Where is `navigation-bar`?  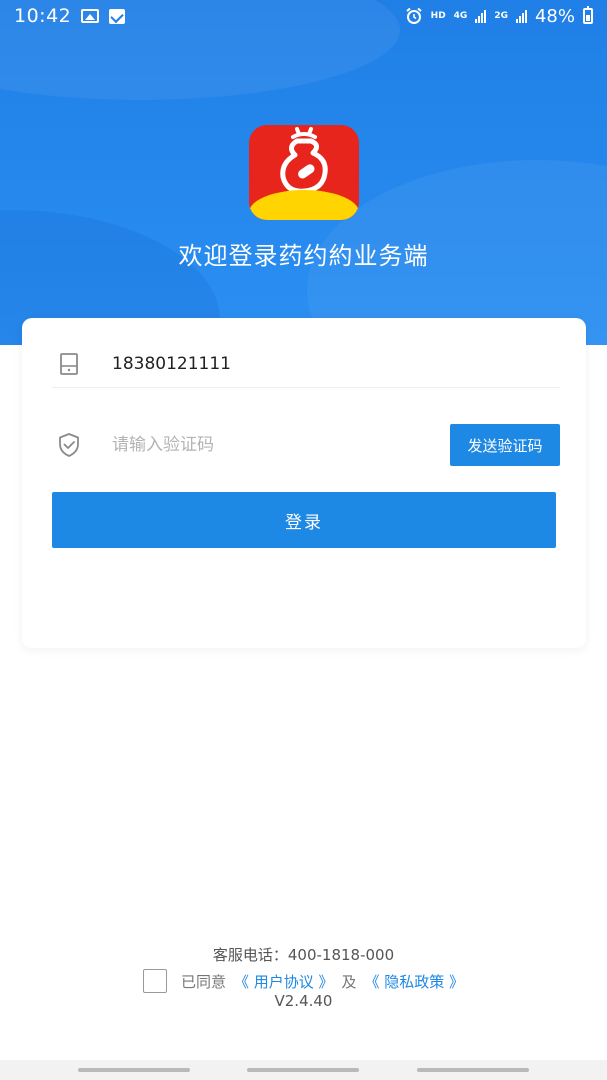
navigation-bar is located at coordinates (303, 1070).